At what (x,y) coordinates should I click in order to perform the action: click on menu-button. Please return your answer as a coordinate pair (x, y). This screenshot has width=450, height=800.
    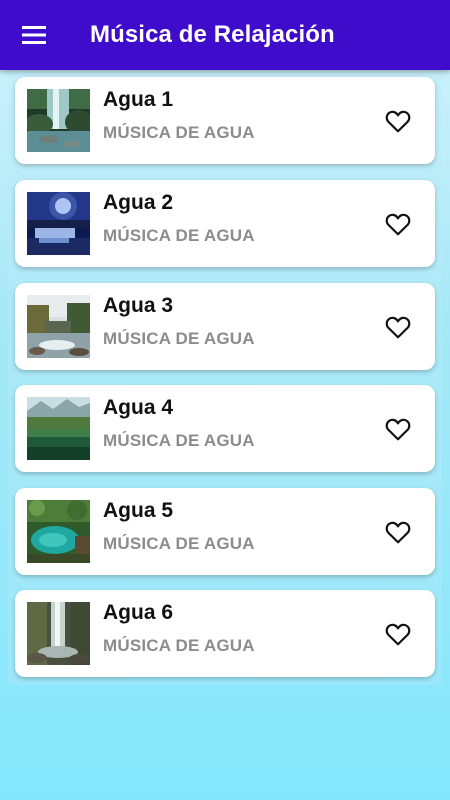
    Looking at the image, I should click on (35, 35).